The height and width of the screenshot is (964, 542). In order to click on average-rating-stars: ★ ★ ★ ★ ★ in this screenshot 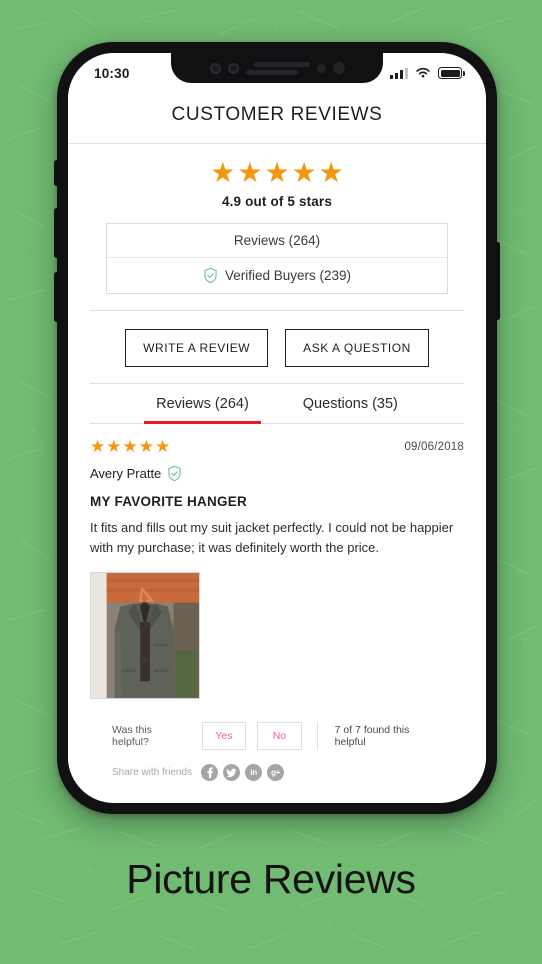, I will do `click(277, 173)`.